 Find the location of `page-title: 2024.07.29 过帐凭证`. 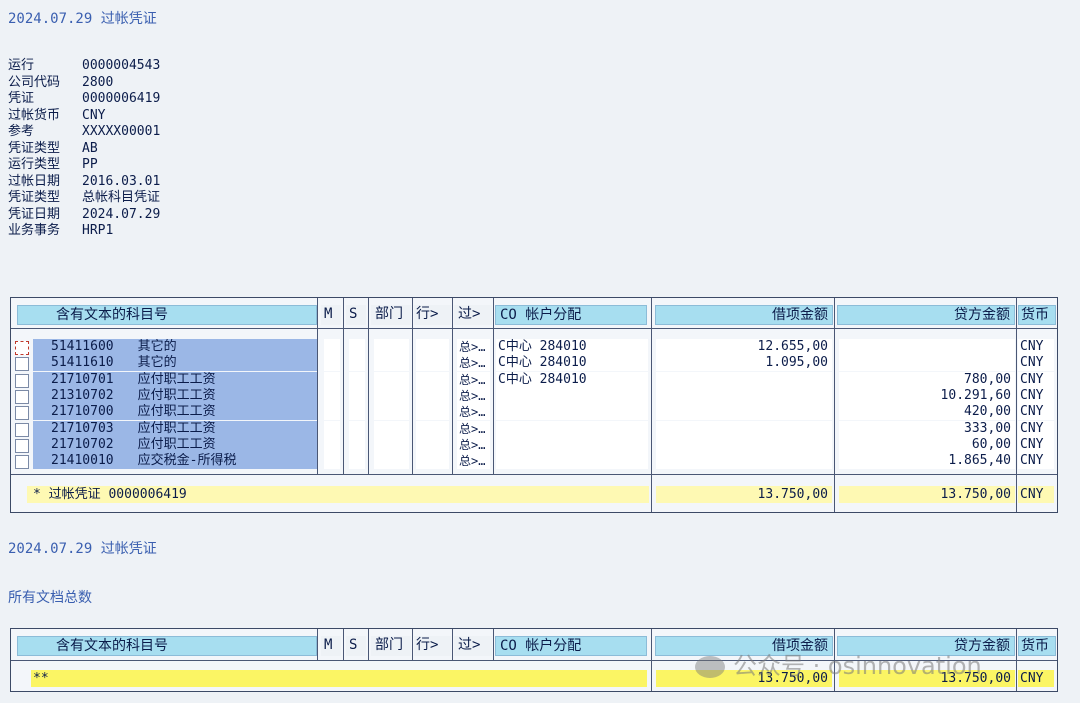

page-title: 2024.07.29 过帐凭证 is located at coordinates (82, 19).